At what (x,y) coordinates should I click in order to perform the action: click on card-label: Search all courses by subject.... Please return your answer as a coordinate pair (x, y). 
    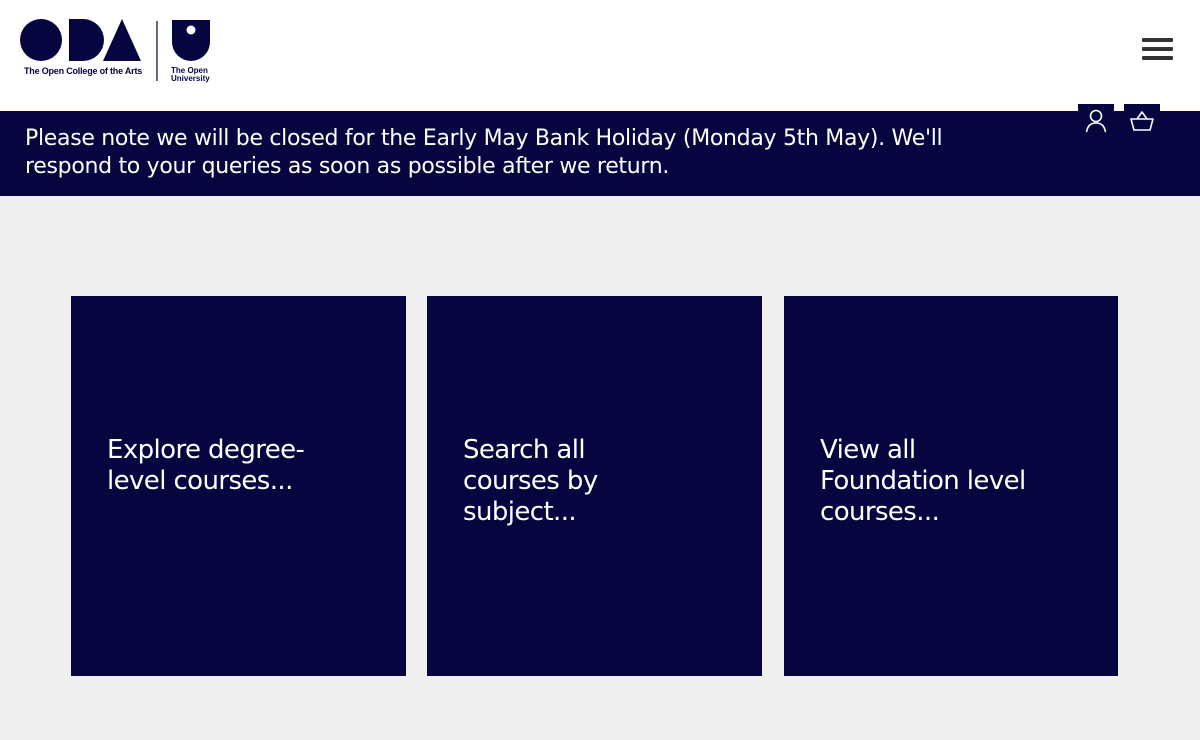
    Looking at the image, I should click on (530, 481).